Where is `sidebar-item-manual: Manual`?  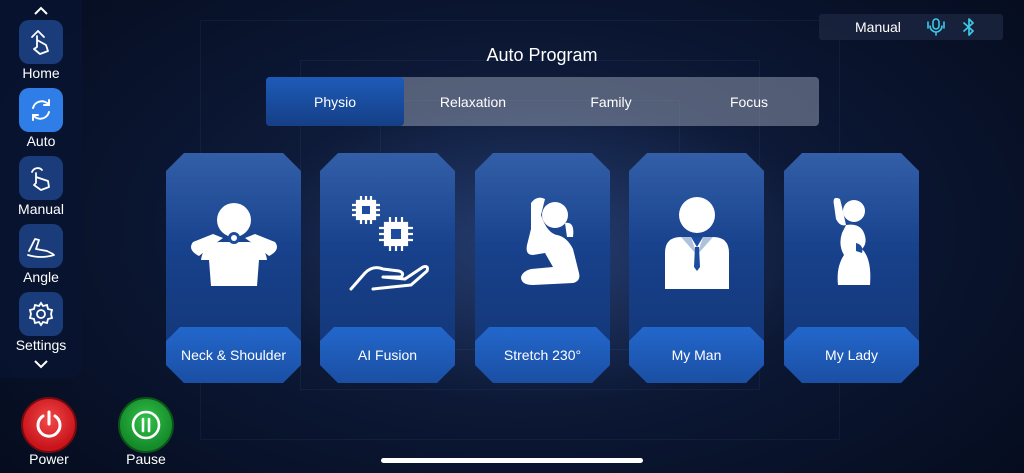 sidebar-item-manual: Manual is located at coordinates (41, 188).